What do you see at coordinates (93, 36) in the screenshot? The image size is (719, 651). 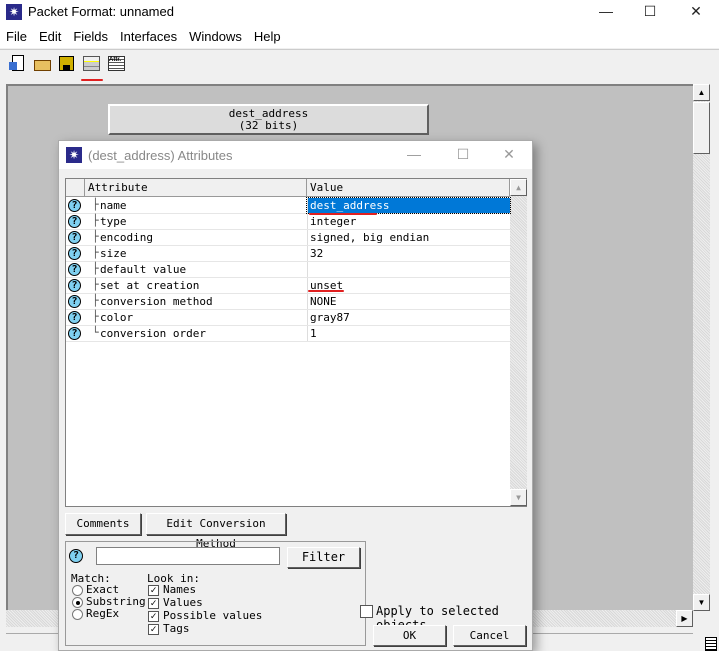 I see `menu-fields: Fields` at bounding box center [93, 36].